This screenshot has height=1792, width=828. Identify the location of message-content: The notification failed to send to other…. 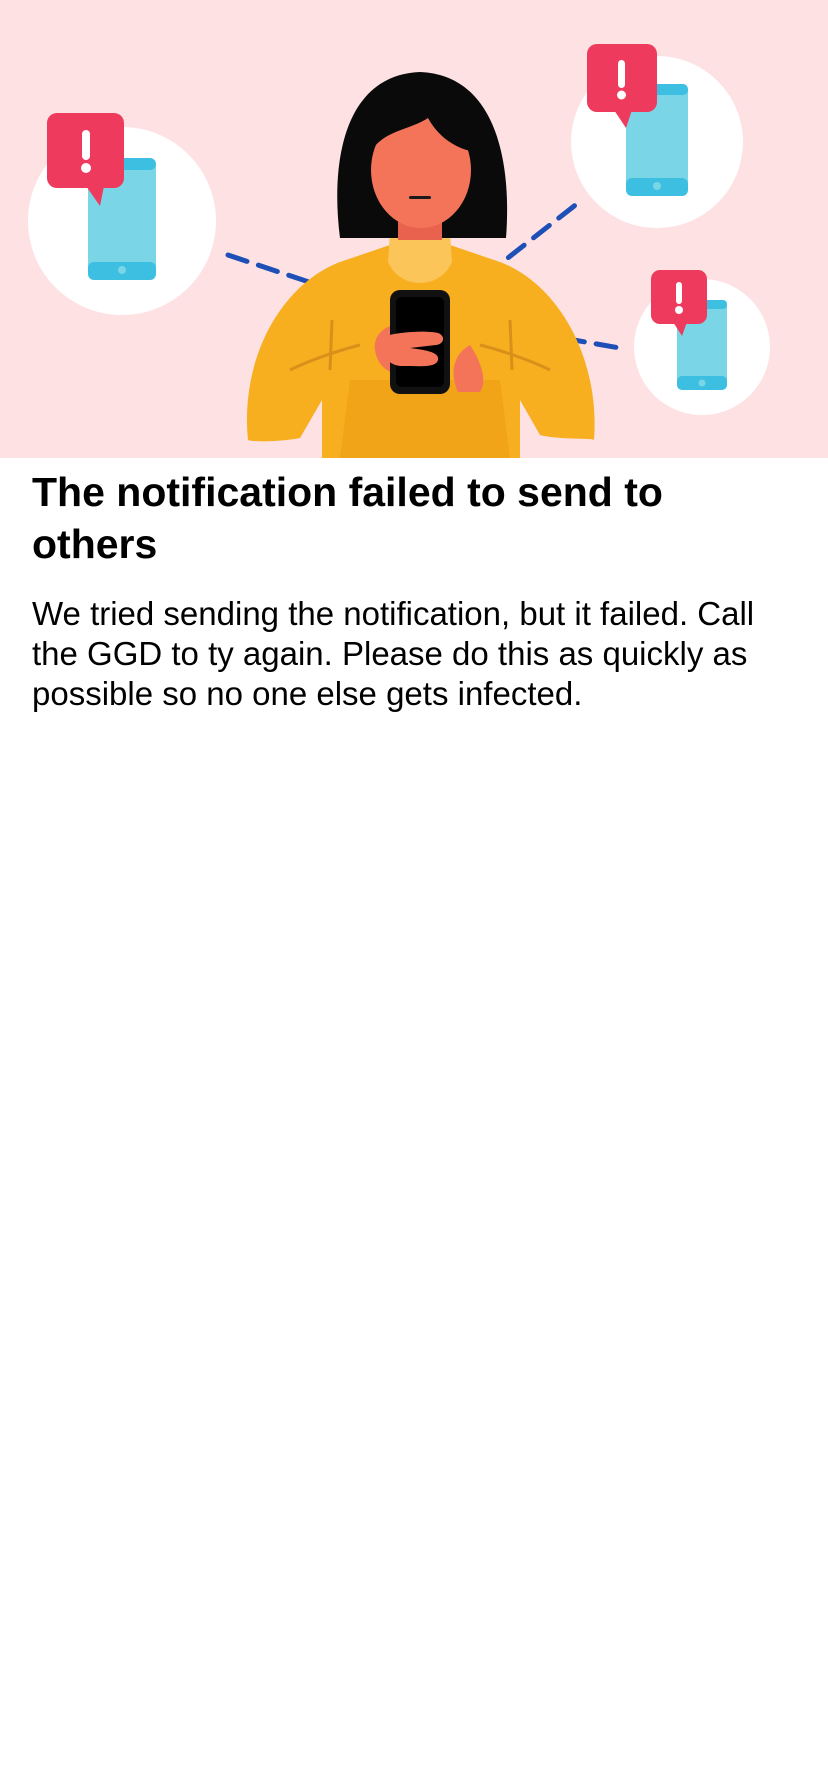
(417, 590).